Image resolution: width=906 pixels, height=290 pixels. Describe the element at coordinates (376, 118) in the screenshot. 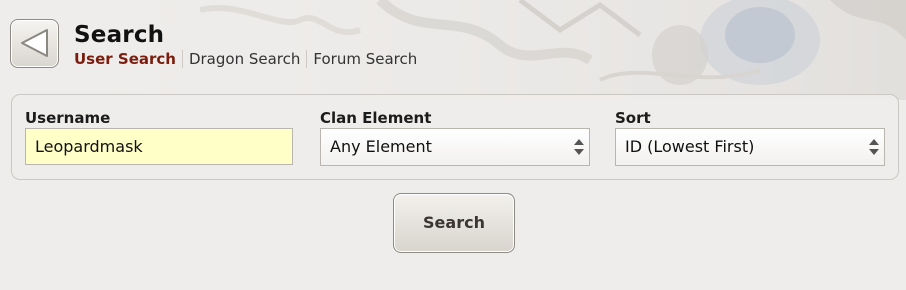

I see `clan-element-label: Clan Element` at that location.